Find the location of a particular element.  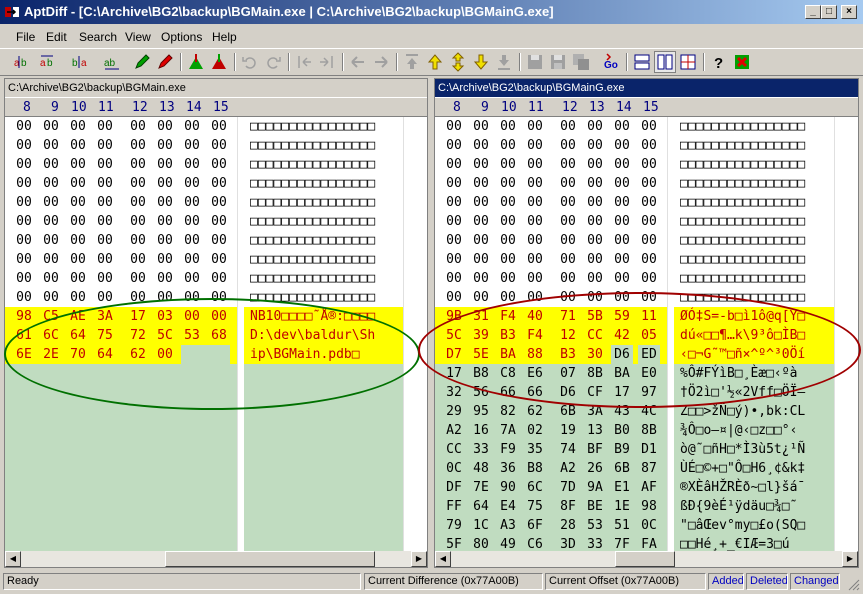

hex-row: 5C 39 B3 F4 12 CC 42 05 dú«□□¶…k\9³ô□ÌB□ is located at coordinates (646, 335).